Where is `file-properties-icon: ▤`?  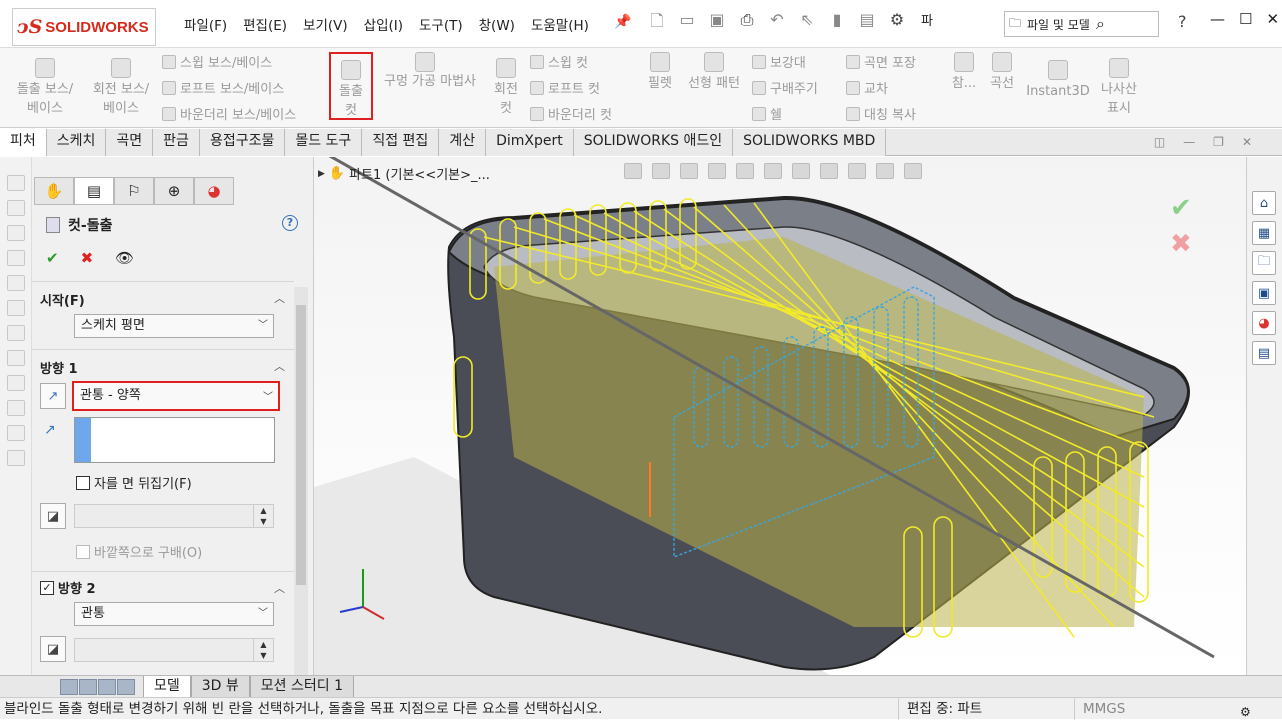 file-properties-icon: ▤ is located at coordinates (867, 23).